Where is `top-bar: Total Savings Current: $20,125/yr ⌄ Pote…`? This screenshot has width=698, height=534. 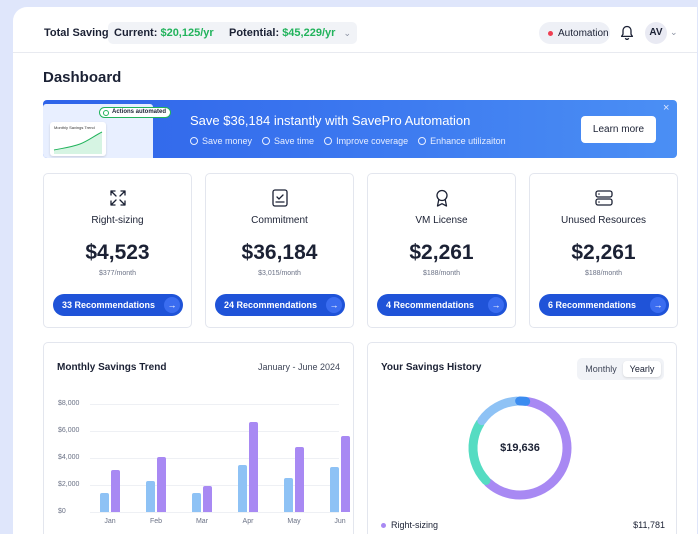
top-bar: Total Savings Current: $20,125/yr ⌄ Pote… is located at coordinates (355, 30).